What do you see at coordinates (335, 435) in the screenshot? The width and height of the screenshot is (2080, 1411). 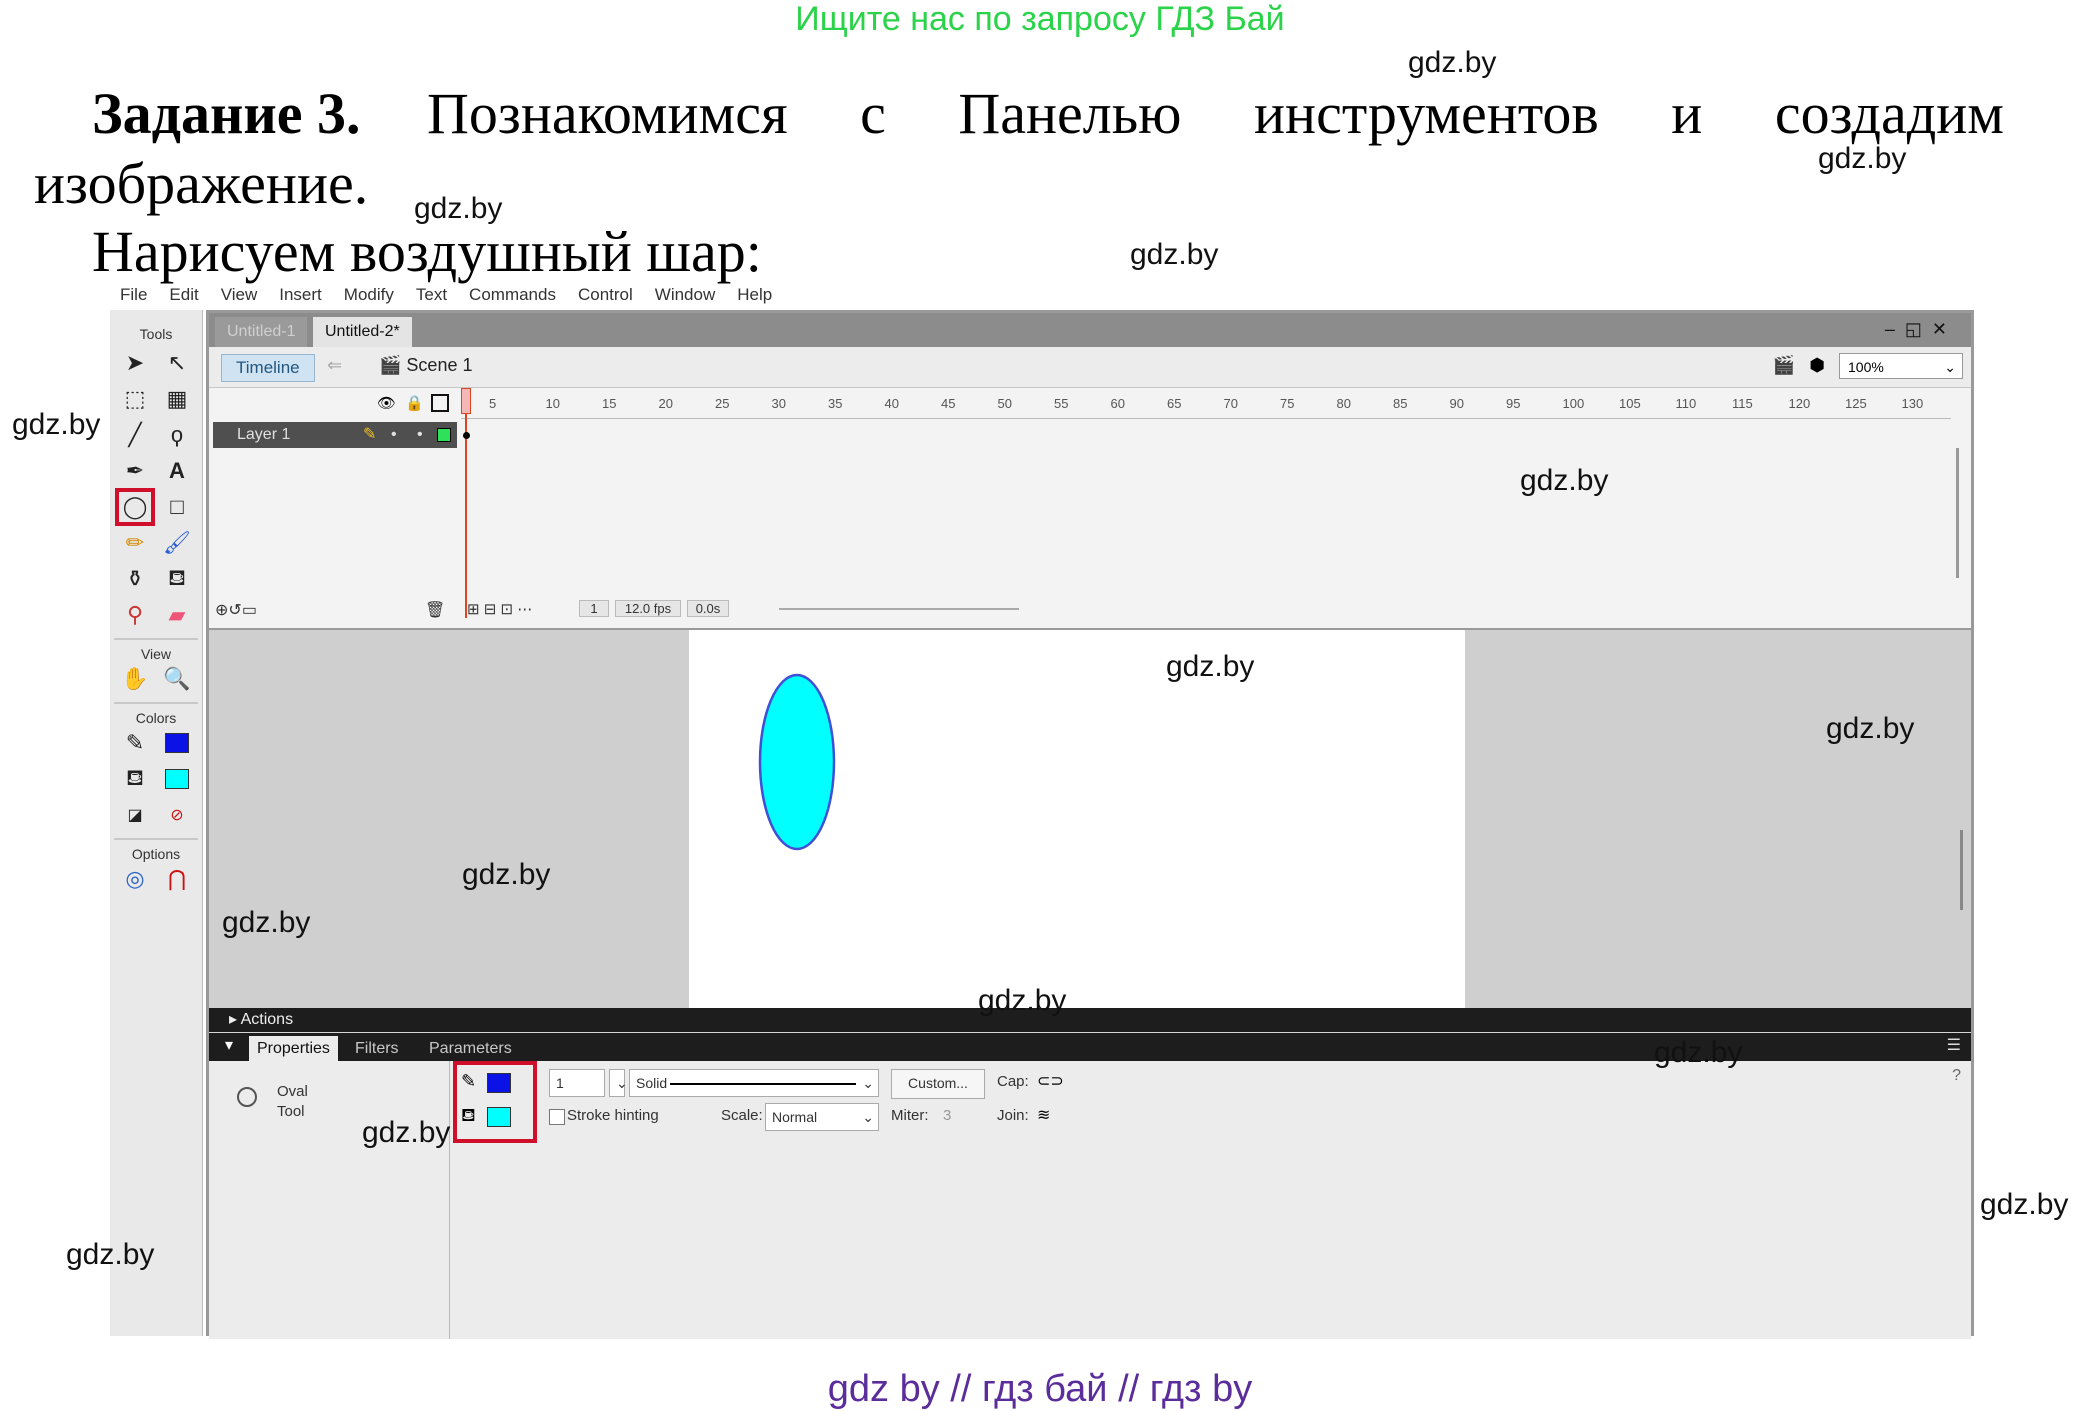 I see `layer-row: Layer 1 ✎ • •` at bounding box center [335, 435].